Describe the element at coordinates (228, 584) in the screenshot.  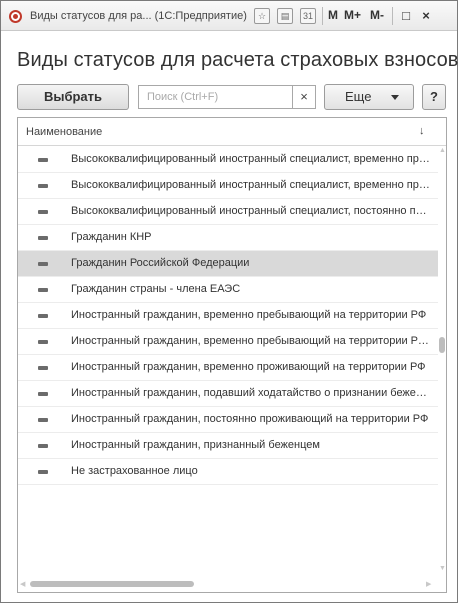
I see `horizontal-scrollbar: ◀ ▶` at that location.